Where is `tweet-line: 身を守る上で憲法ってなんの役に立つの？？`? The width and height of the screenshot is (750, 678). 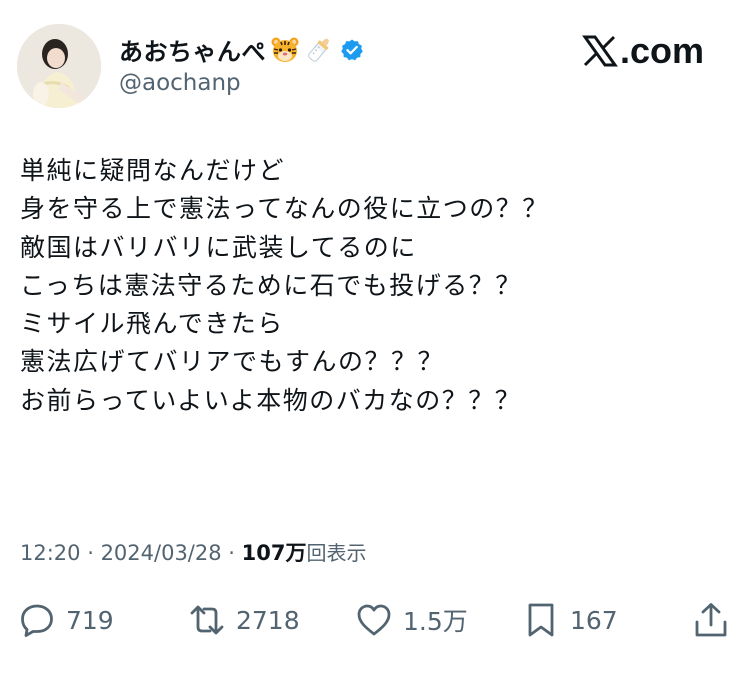
tweet-line: 身を守る上で憲法ってなんの役に立つの？？ is located at coordinates (284, 209).